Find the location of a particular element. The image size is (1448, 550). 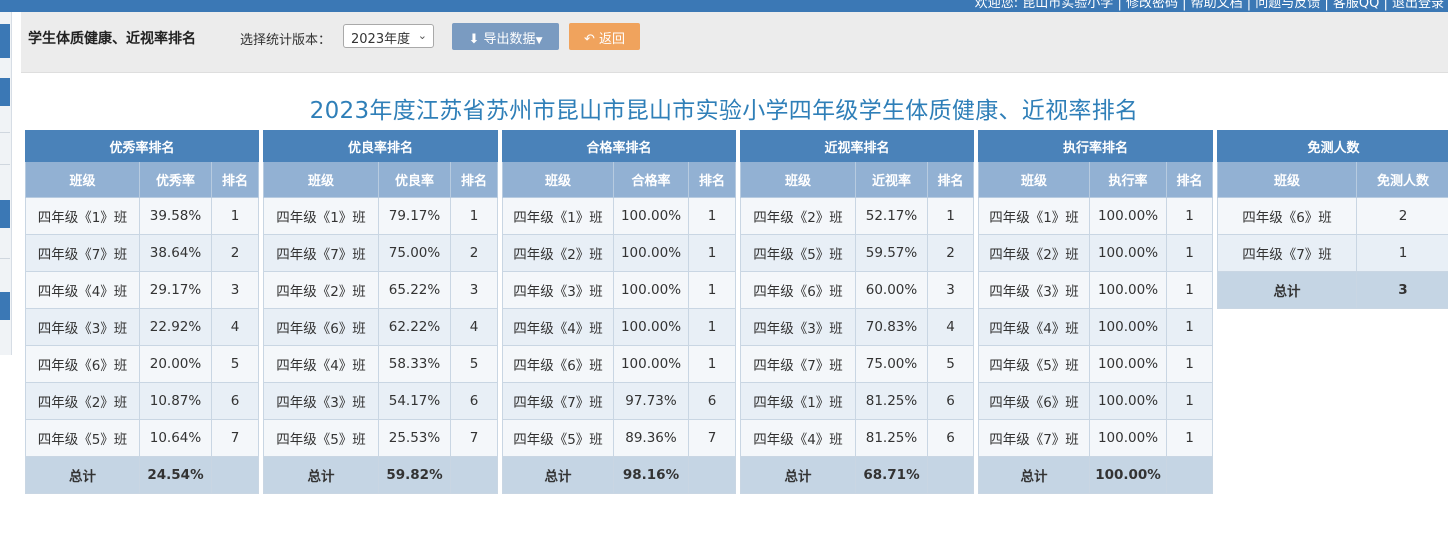

table-row: 四年级《3》班 70.83% 4 is located at coordinates (857, 327).